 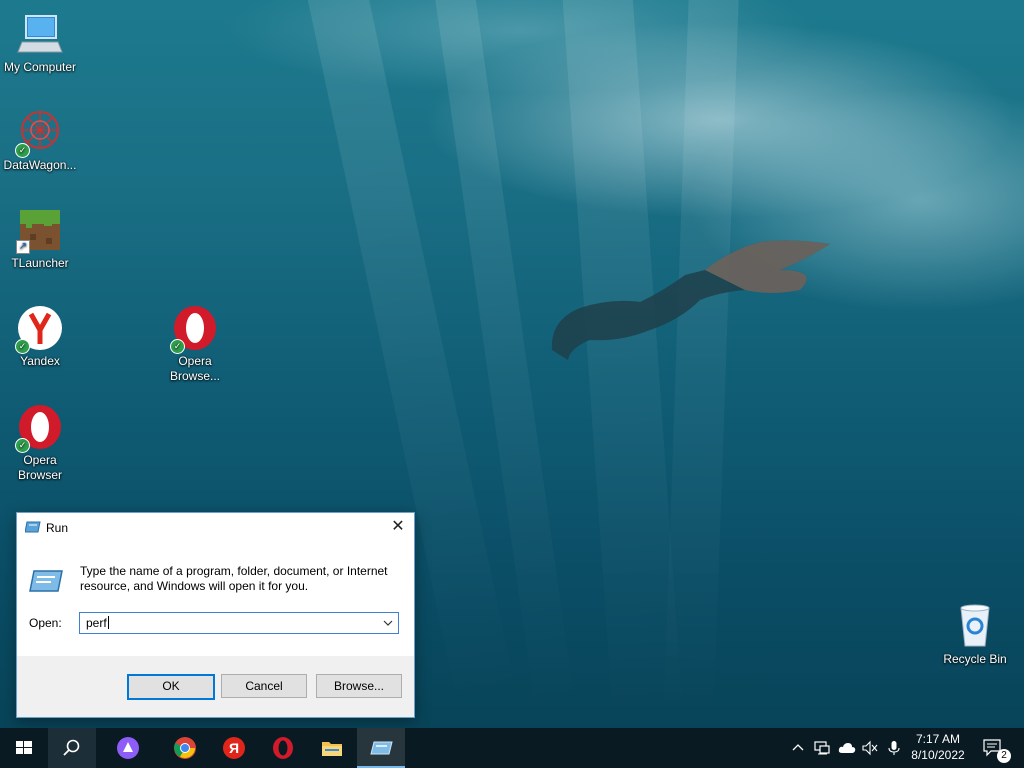 I want to click on desktop-icon-label: Recycle Bin, so click(x=975, y=659).